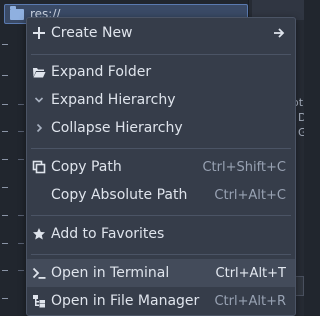 The image size is (320, 316). I want to click on menu-item-add-to-favorites: Add to Favorites, so click(161, 234).